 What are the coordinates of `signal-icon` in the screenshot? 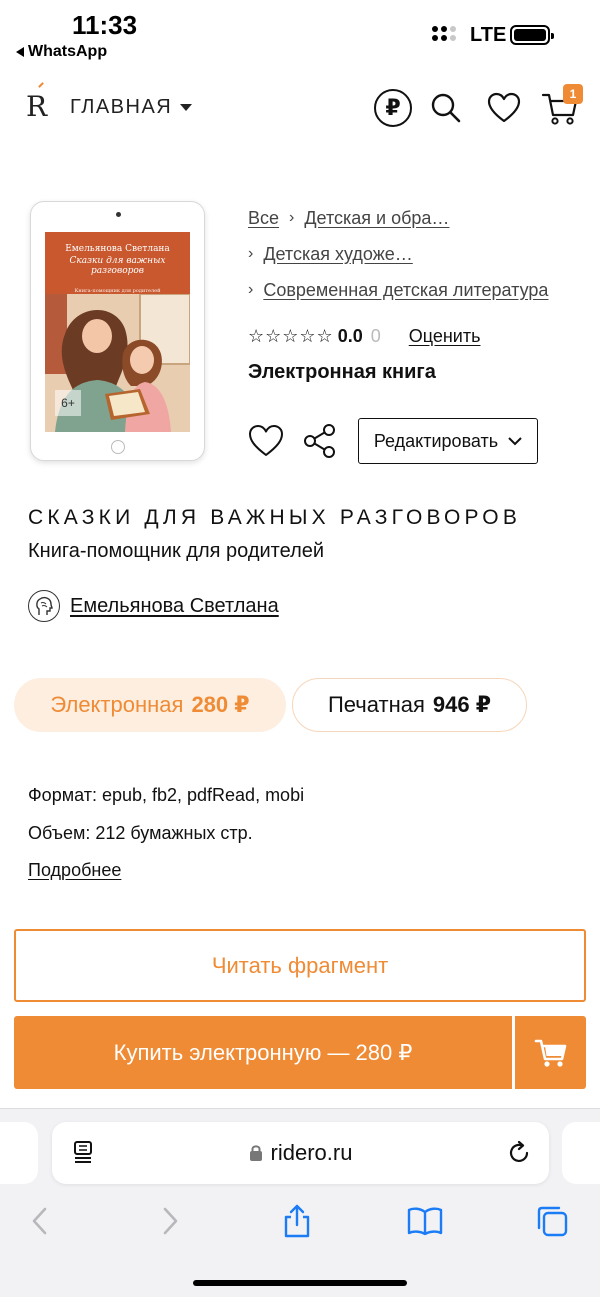 It's located at (444, 33).